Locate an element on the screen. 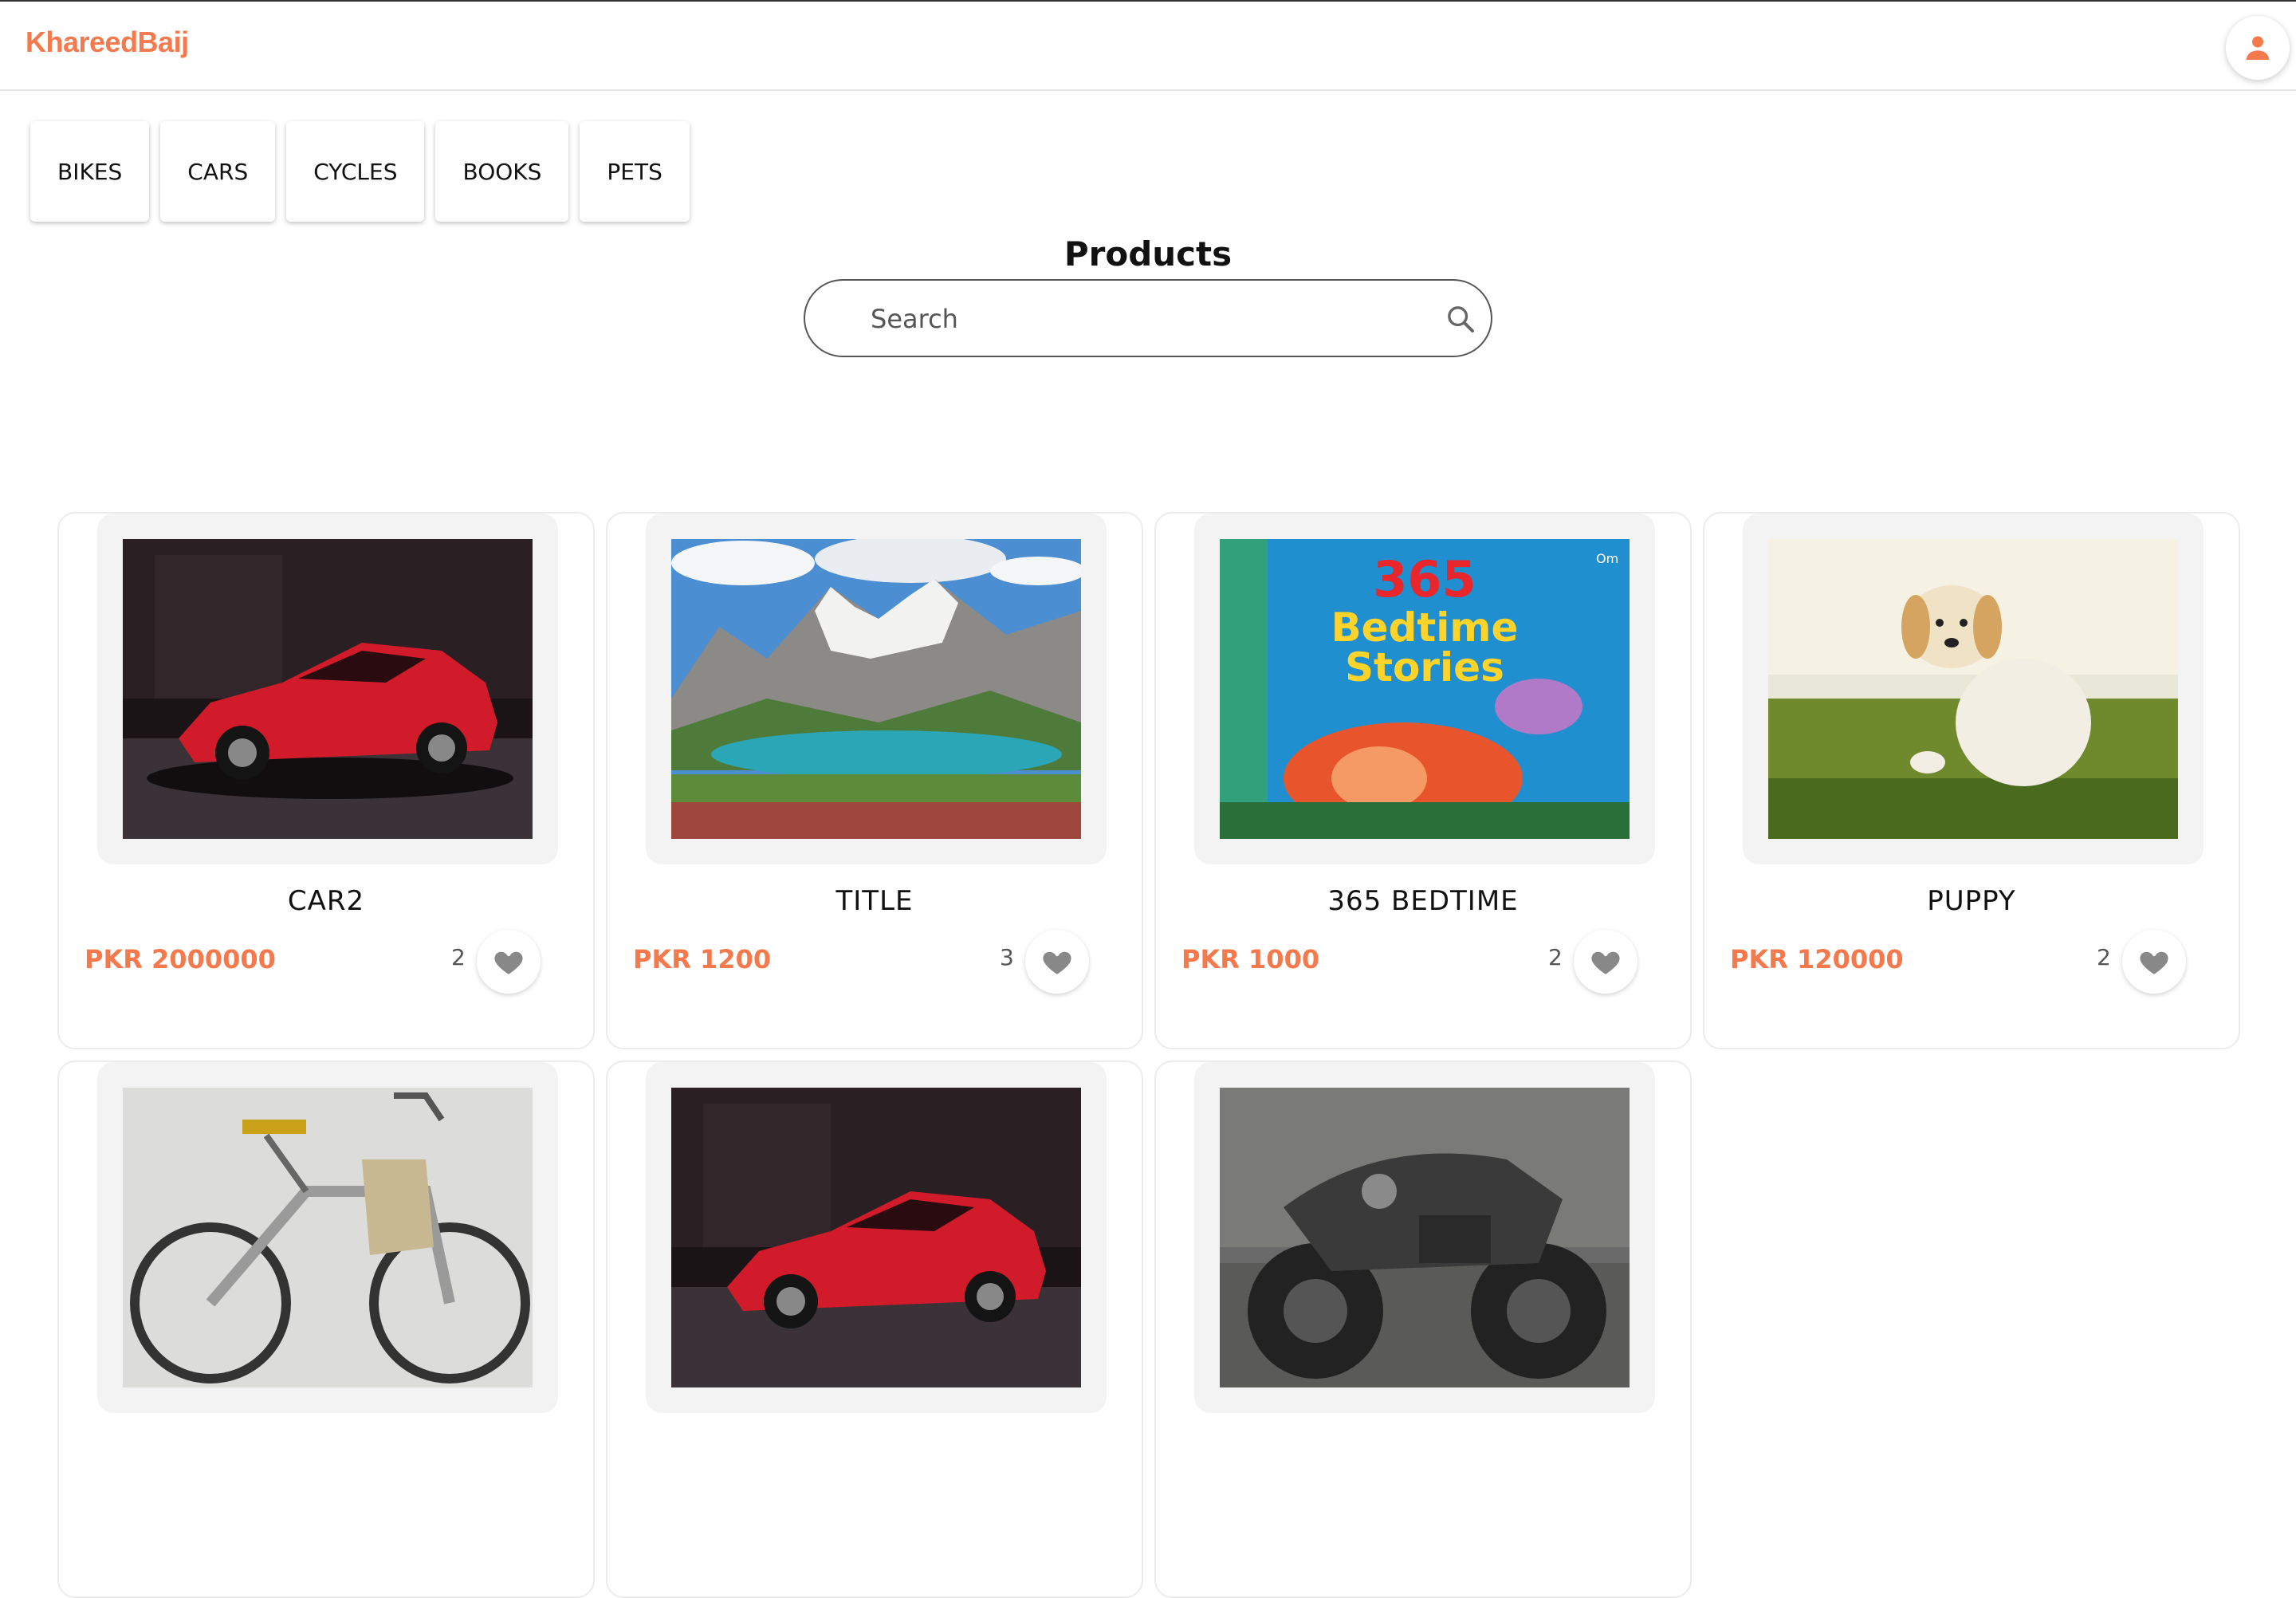  app-bar: KhareedBaij is located at coordinates (1148, 47).